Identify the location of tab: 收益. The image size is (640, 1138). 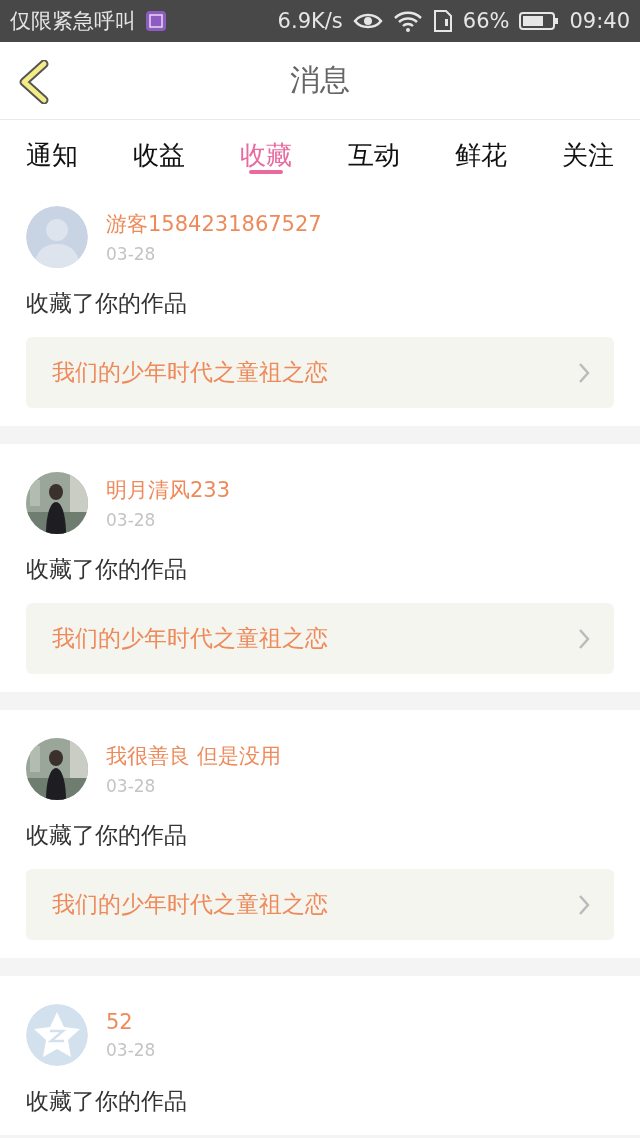
(159, 149).